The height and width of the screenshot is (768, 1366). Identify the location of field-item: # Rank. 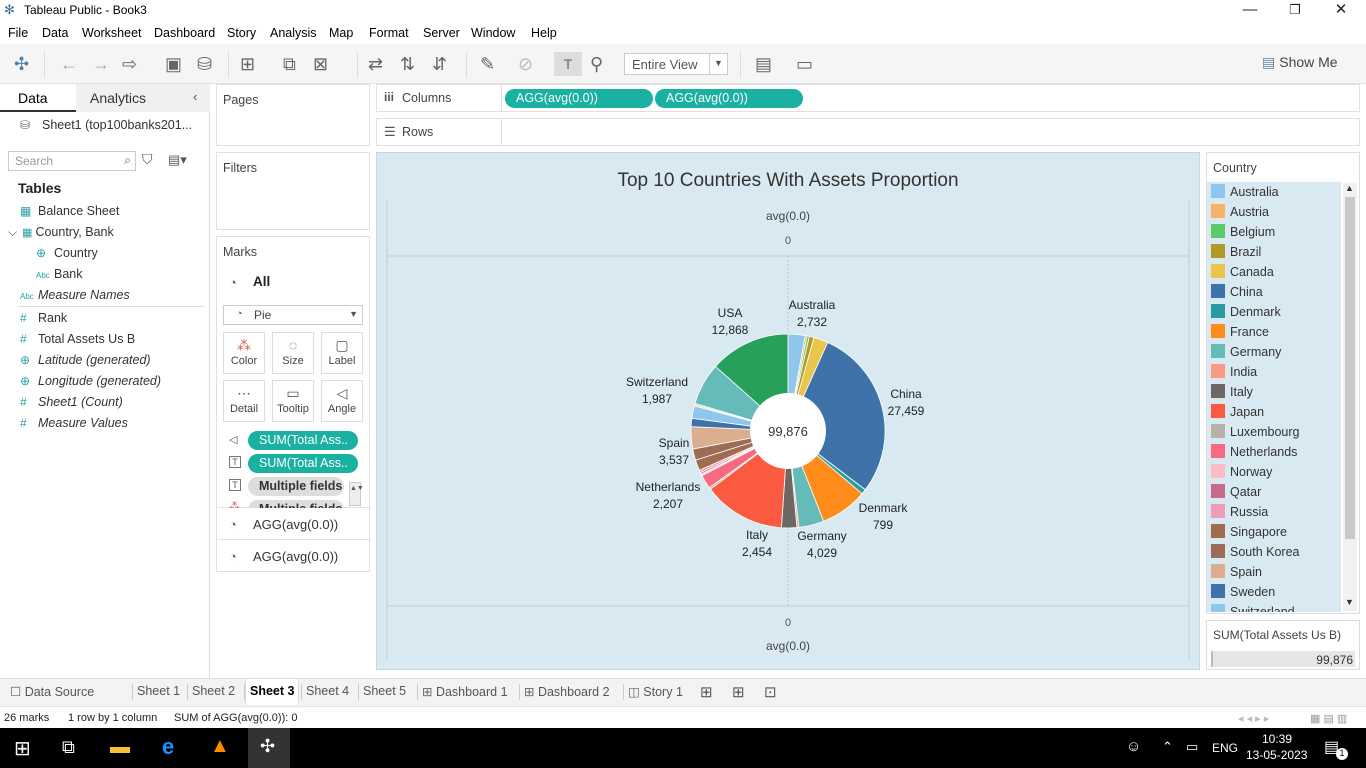
(43, 318).